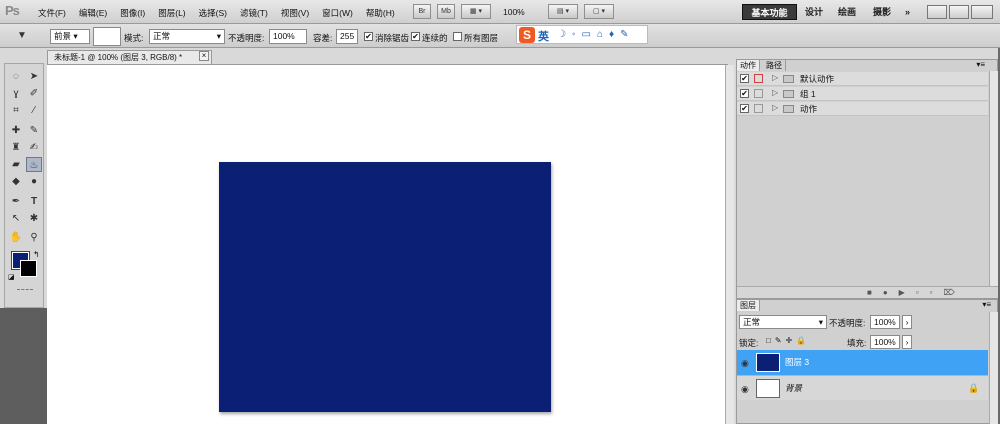  What do you see at coordinates (254, 13) in the screenshot?
I see `menu-filter: 滤镜(T)` at bounding box center [254, 13].